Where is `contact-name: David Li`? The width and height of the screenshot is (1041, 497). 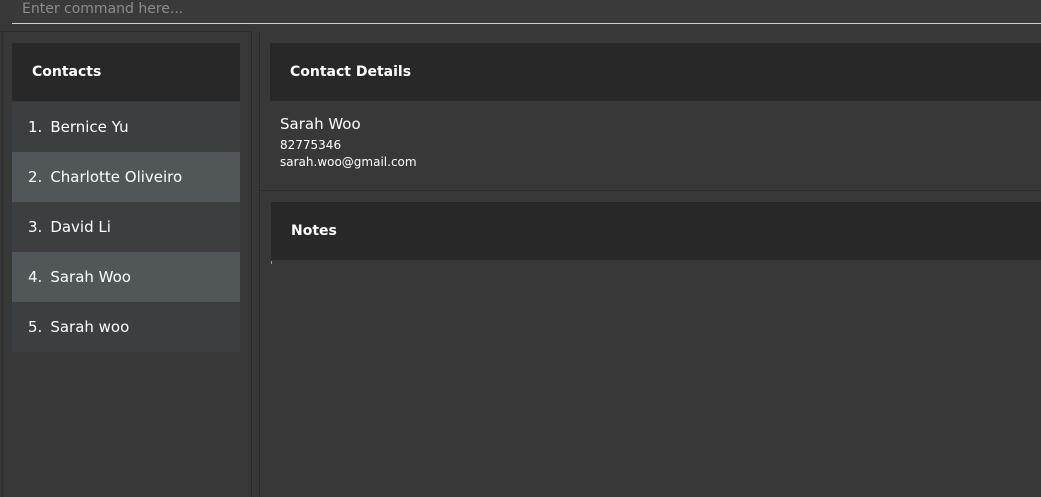
contact-name: David Li is located at coordinates (80, 227).